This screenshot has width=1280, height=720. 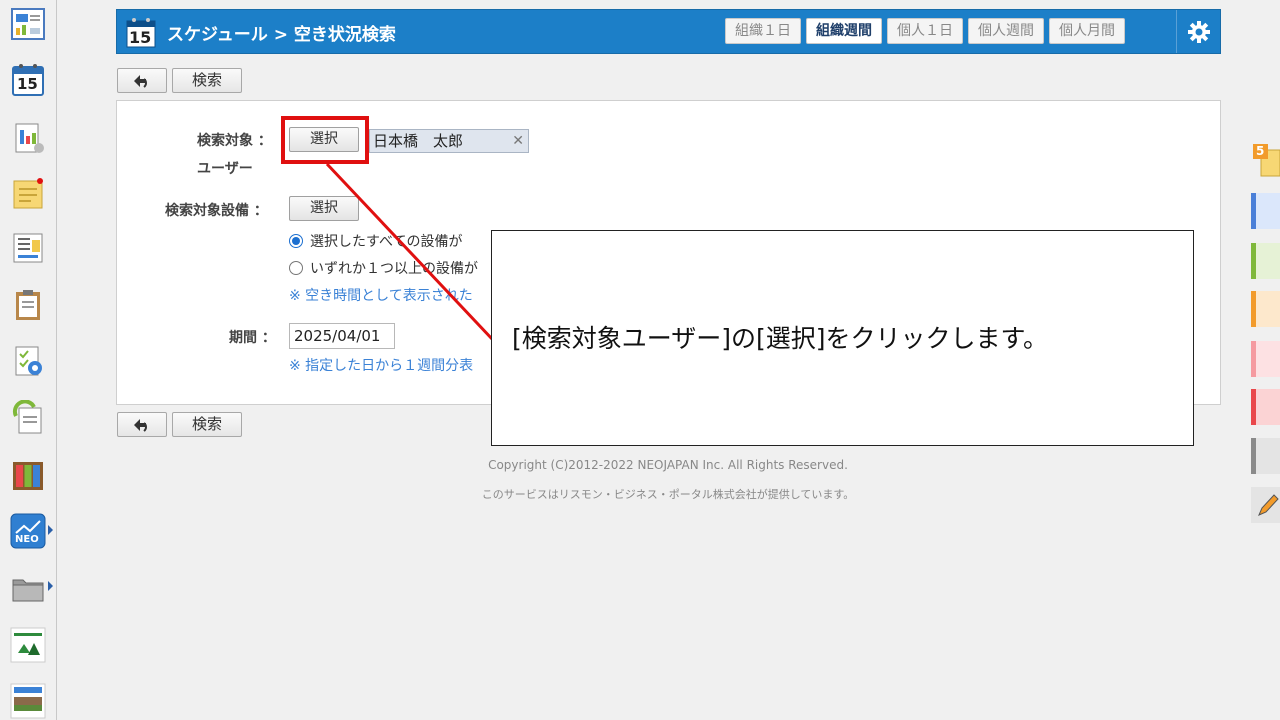 I want to click on pencil-icon, so click(x=1265, y=505).